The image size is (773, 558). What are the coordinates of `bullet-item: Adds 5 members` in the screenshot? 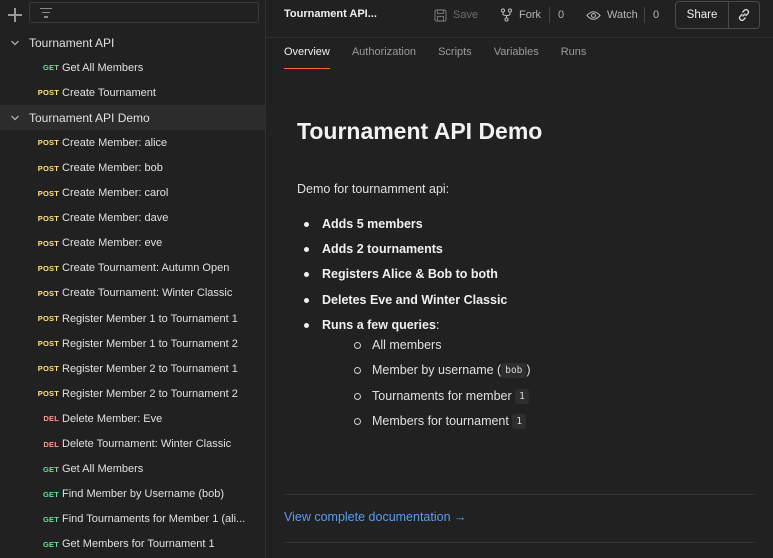 It's located at (522, 227).